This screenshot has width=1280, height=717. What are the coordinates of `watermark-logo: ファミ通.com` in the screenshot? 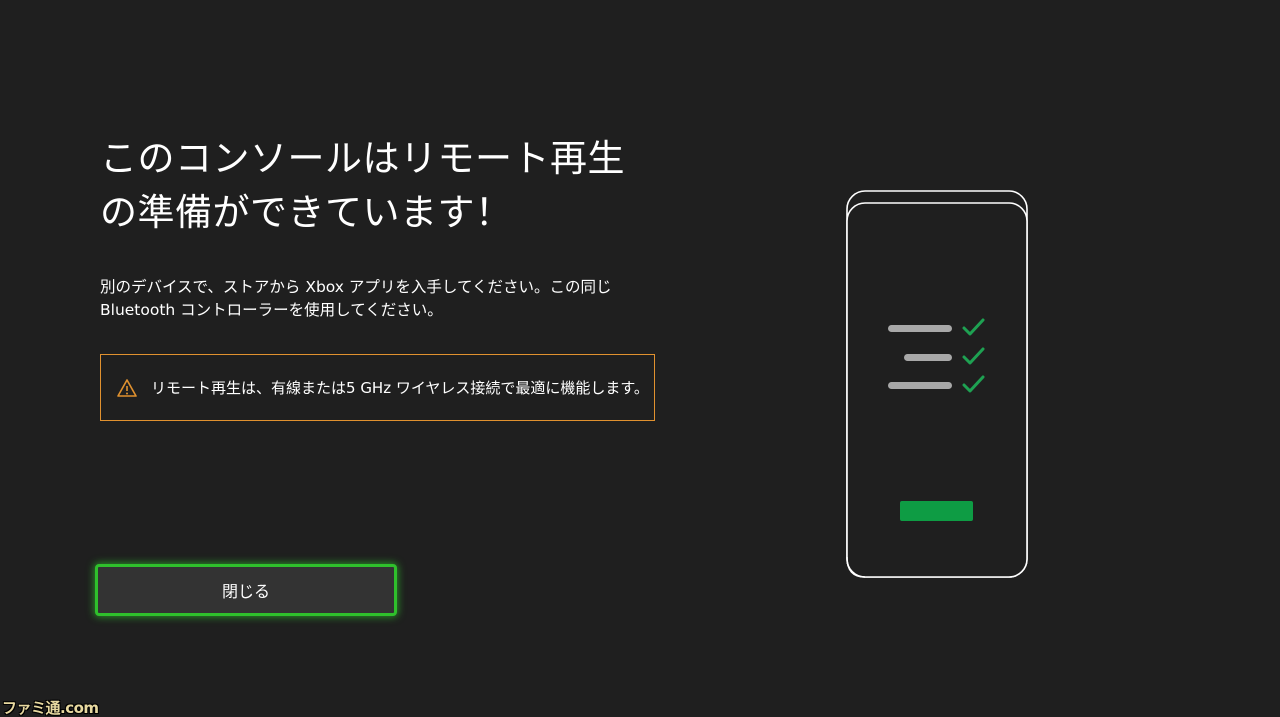 It's located at (50, 708).